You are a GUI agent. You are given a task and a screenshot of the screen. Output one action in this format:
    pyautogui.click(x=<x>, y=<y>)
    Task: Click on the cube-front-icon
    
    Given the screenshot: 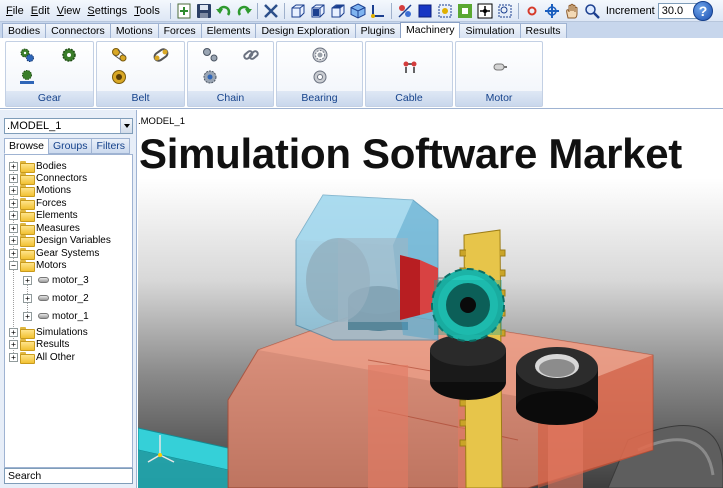 What is the action you would take?
    pyautogui.click(x=298, y=11)
    